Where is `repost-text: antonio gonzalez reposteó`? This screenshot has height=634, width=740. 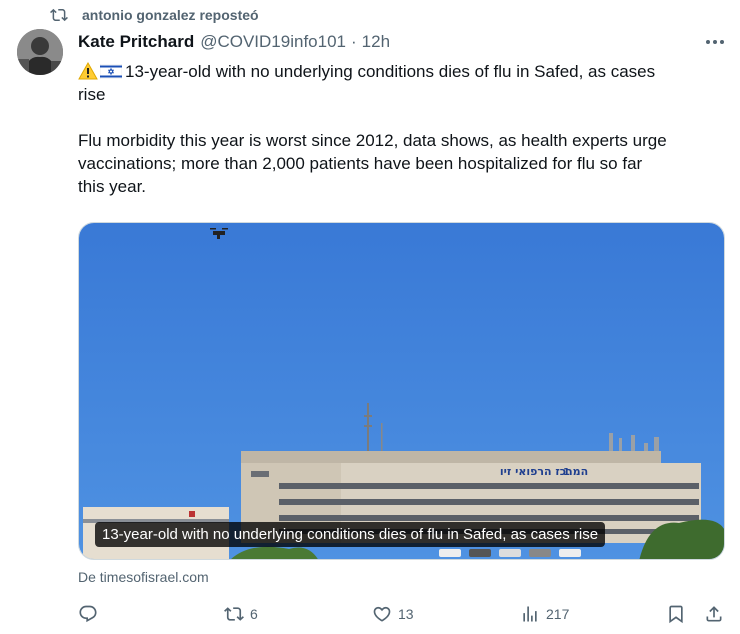
repost-text: antonio gonzalez reposteó is located at coordinates (170, 15).